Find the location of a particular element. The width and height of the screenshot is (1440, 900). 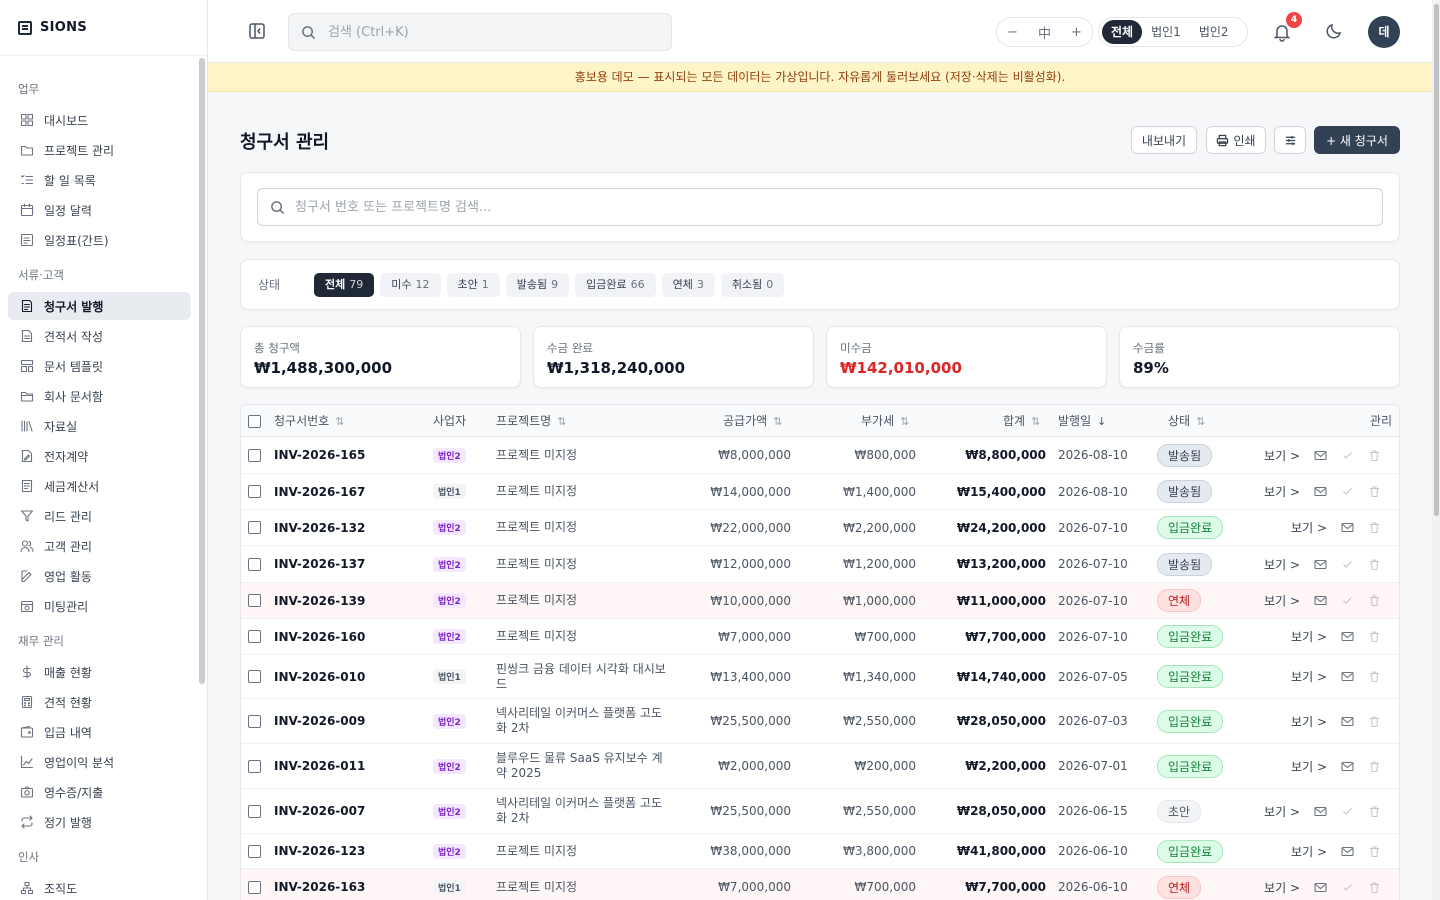

page-scrollbar-thumb is located at coordinates (1436, 260).